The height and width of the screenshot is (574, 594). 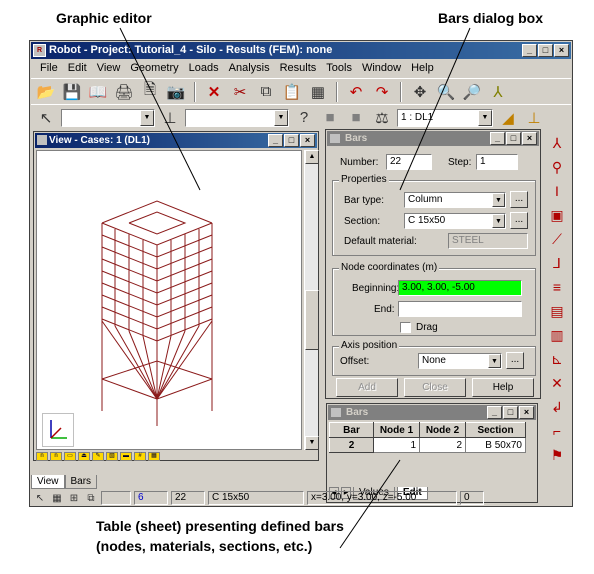 I want to click on loads-icon: ▬, so click(x=126, y=456).